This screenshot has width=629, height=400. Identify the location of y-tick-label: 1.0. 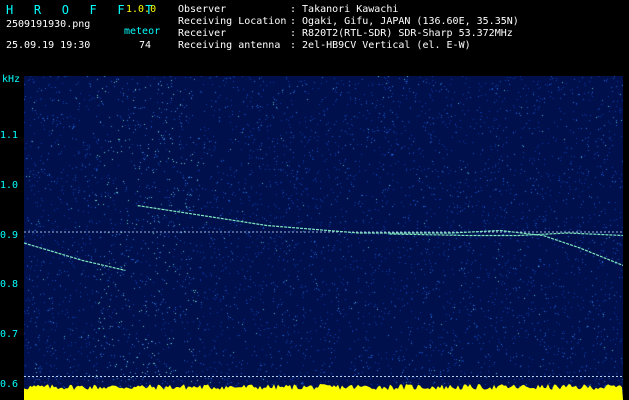
(9, 185).